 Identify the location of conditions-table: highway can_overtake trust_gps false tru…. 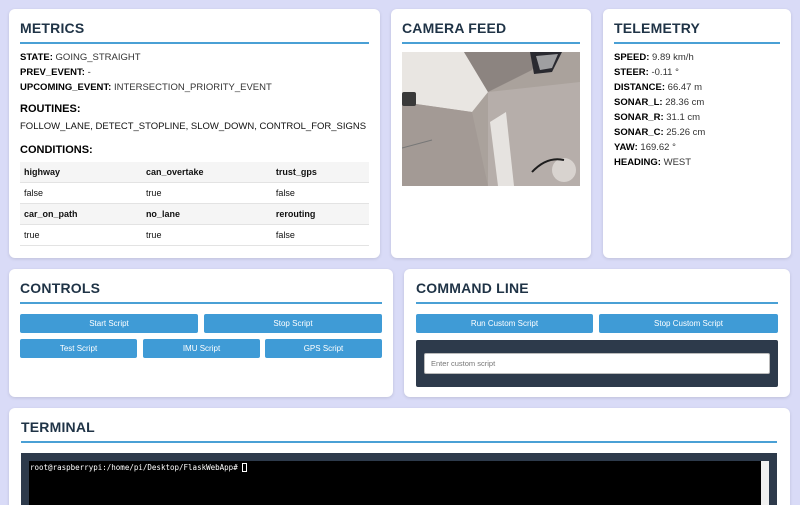
(194, 204).